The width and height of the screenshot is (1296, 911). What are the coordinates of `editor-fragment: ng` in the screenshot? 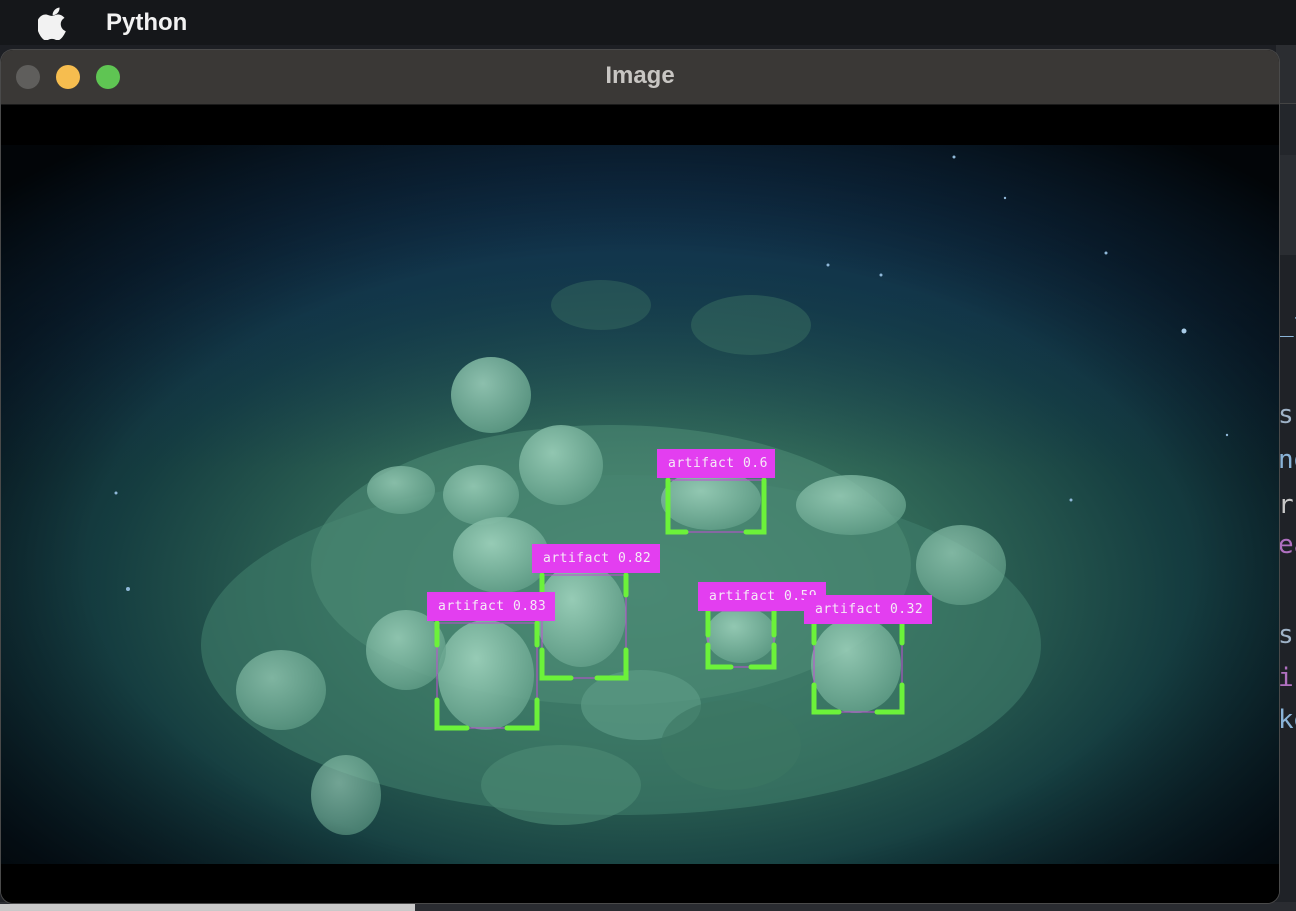 It's located at (1287, 460).